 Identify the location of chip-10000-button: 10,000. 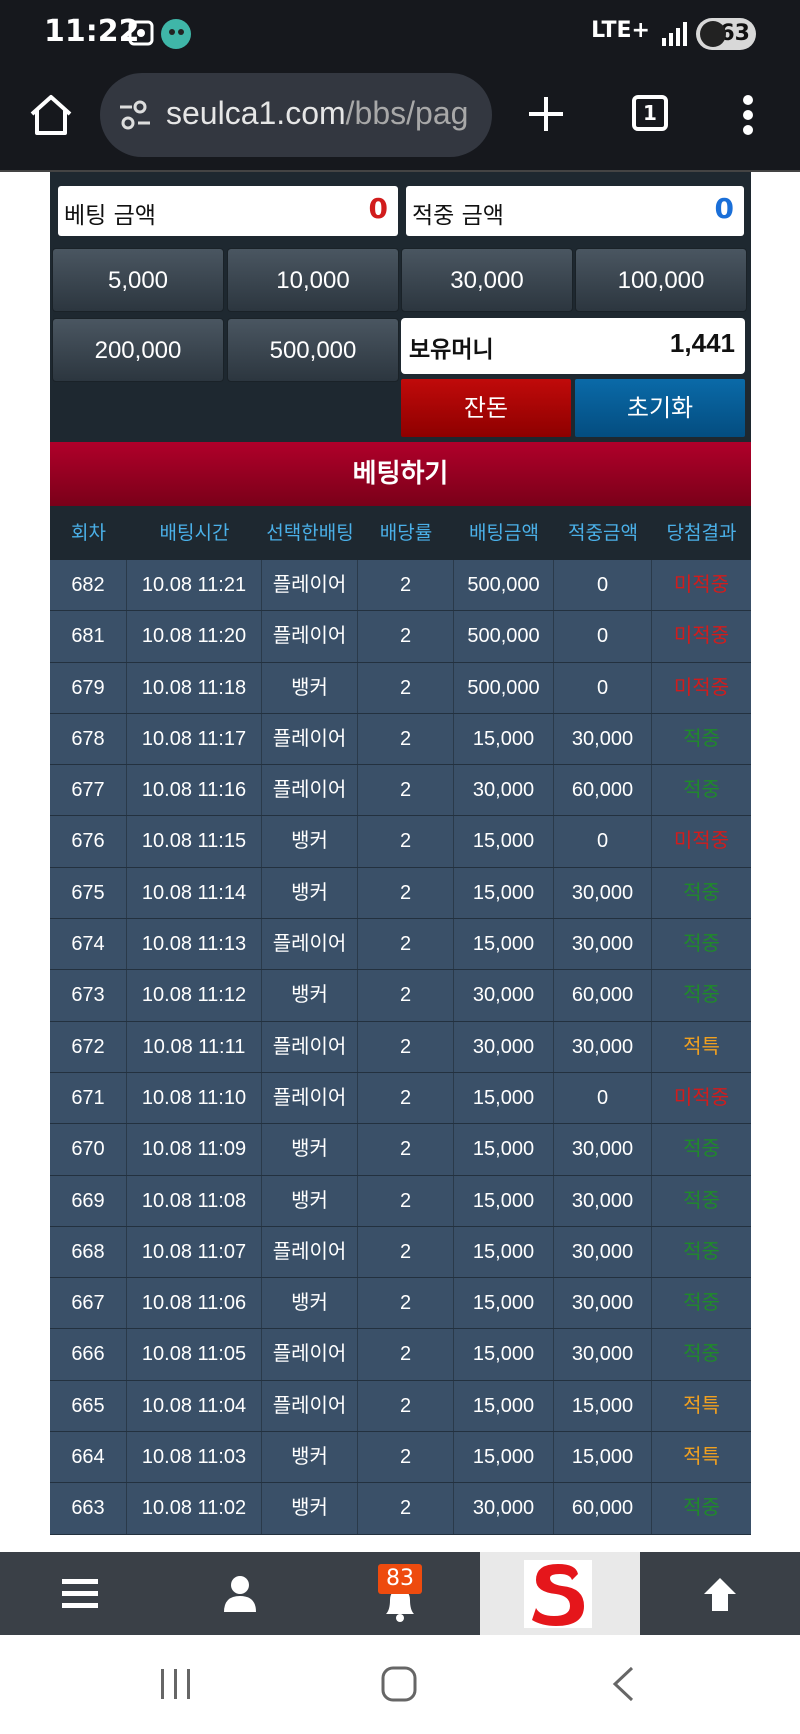
(313, 280).